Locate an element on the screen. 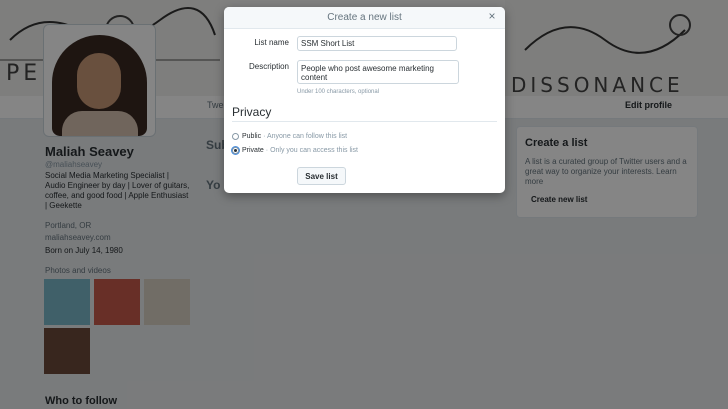  dialog-title: Create a new list is located at coordinates (364, 17).